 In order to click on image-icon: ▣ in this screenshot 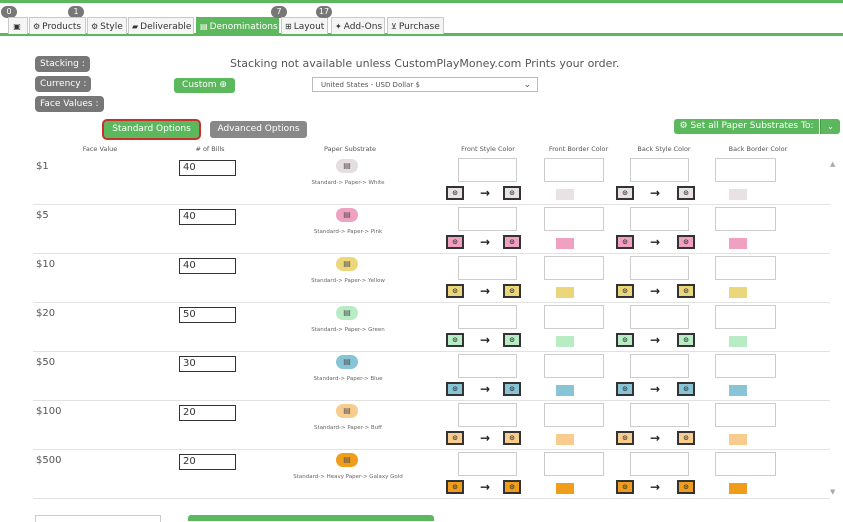, I will do `click(17, 26)`.